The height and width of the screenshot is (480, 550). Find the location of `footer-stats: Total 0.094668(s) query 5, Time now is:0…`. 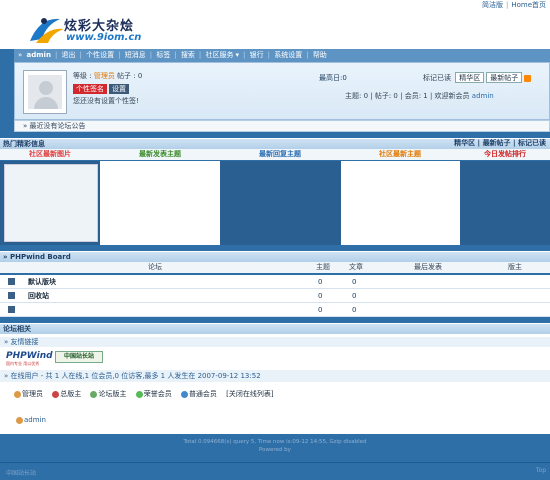

footer-stats: Total 0.094668(s) query 5, Time now is:0… is located at coordinates (275, 442).